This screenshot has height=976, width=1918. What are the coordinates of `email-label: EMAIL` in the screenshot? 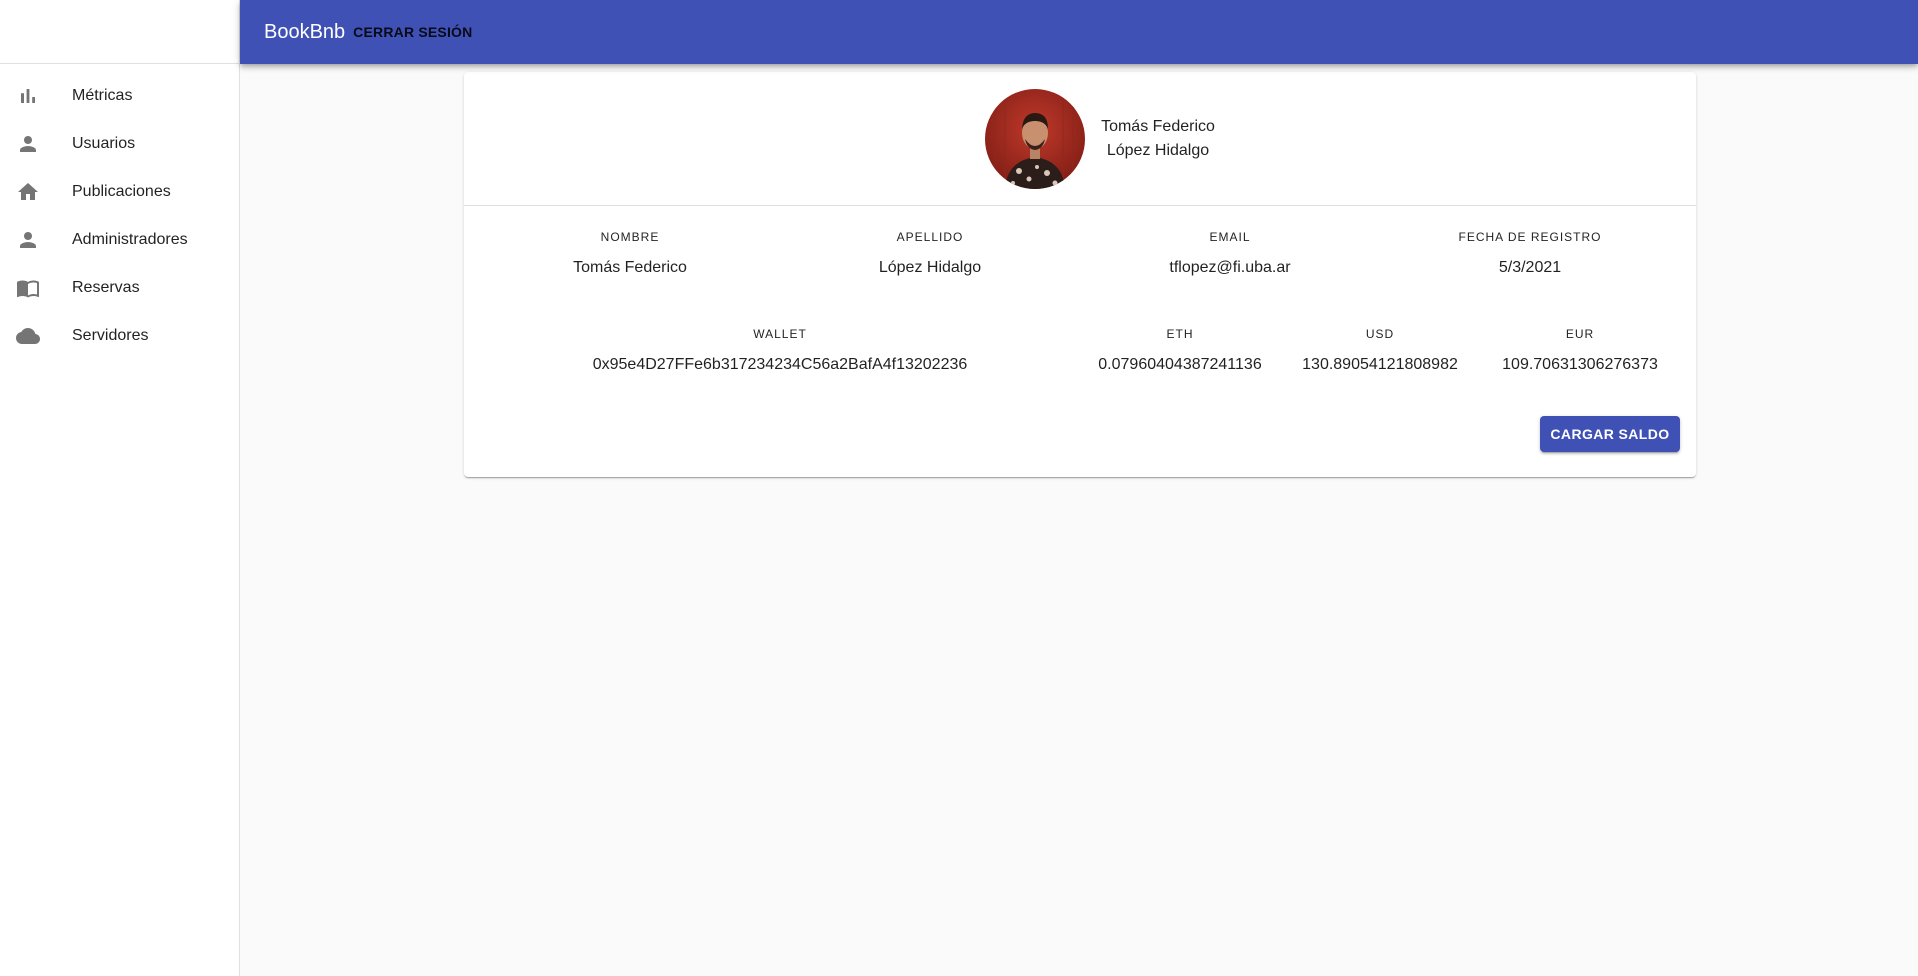 It's located at (1230, 237).